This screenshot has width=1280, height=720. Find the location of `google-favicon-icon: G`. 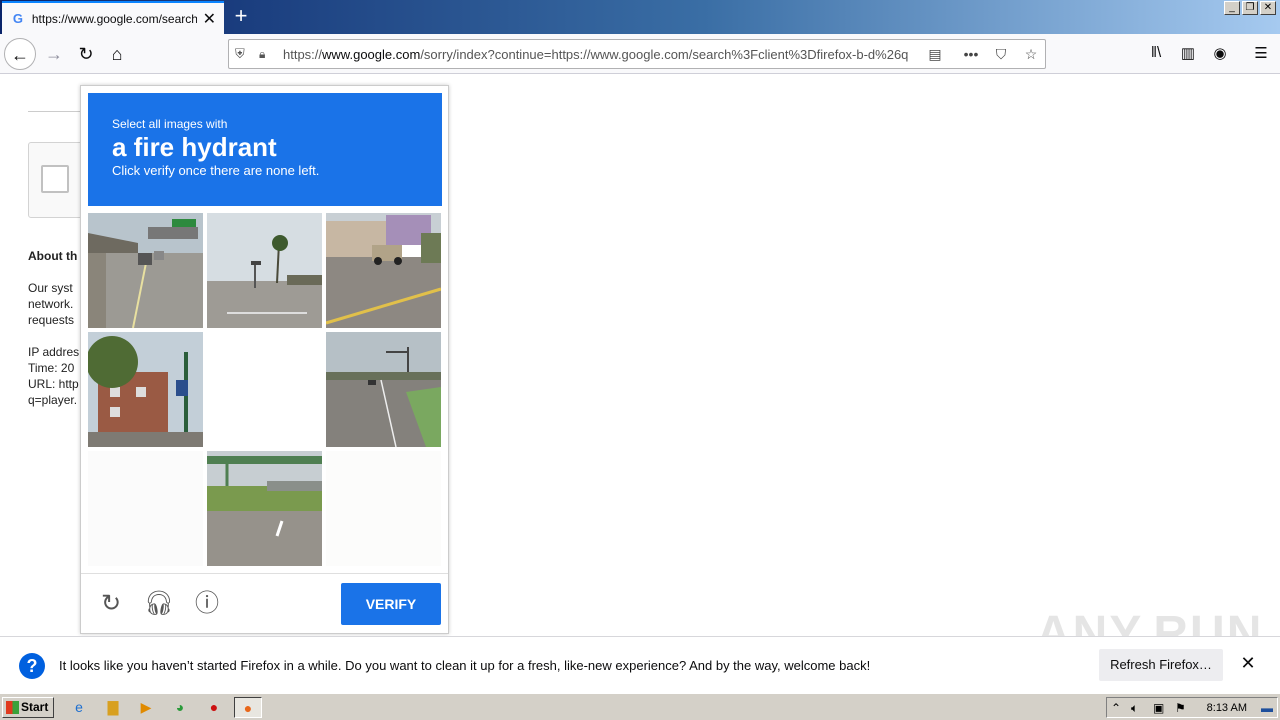

google-favicon-icon: G is located at coordinates (17, 18).